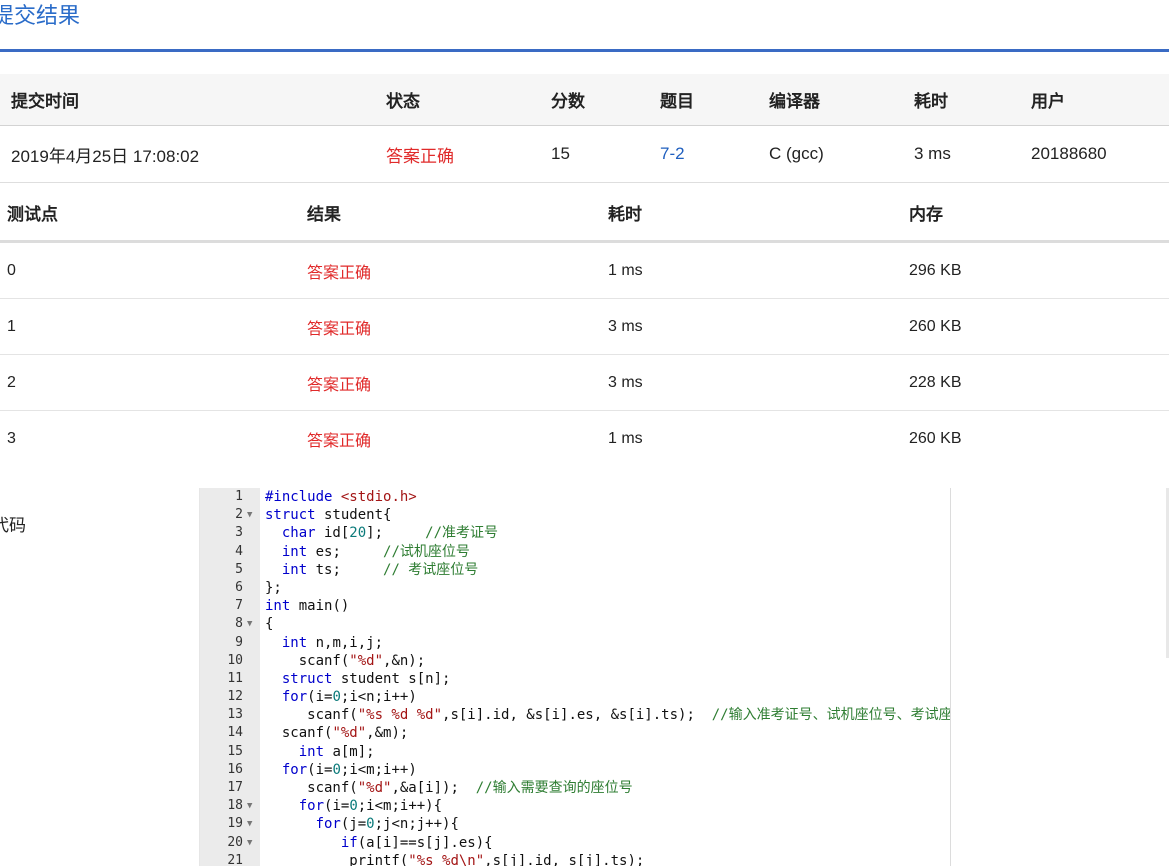 The height and width of the screenshot is (866, 1169). What do you see at coordinates (575, 843) in the screenshot?
I see `code-line: 20 ▼ if(a[i]==s[j].es){` at bounding box center [575, 843].